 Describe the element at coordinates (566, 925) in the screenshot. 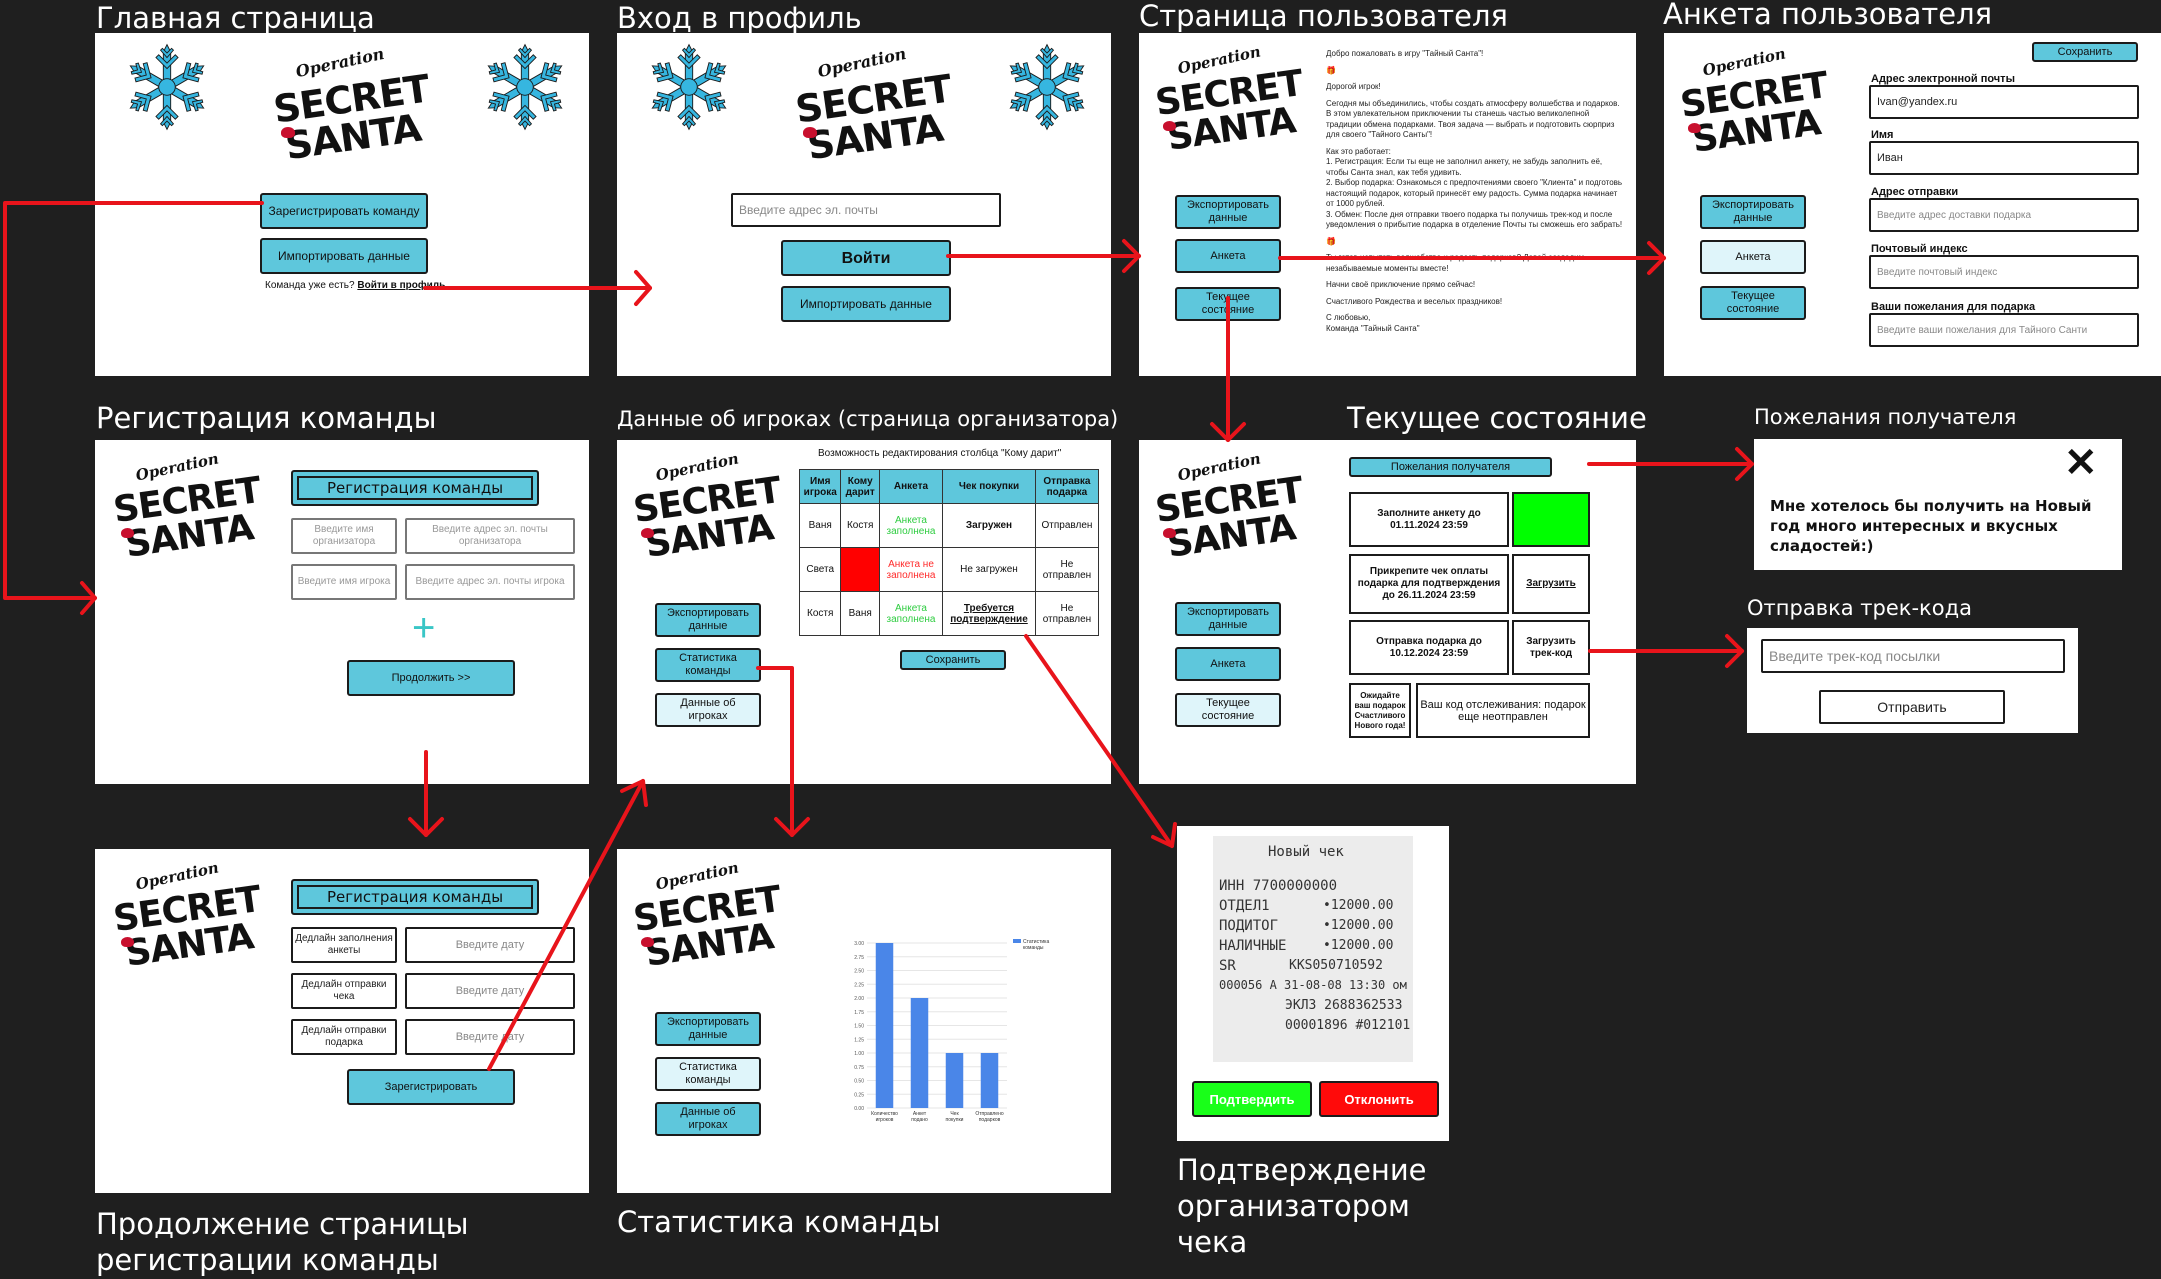

I see `arrow-register-to-org` at that location.